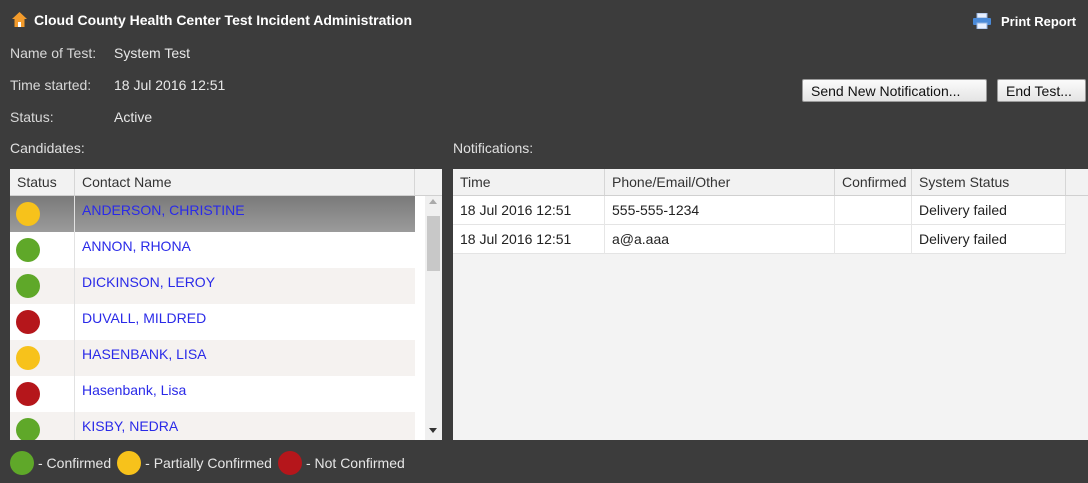 The width and height of the screenshot is (1088, 483). What do you see at coordinates (355, 463) in the screenshot?
I see `legend-not-confirmed-label: - Not Confirmed` at bounding box center [355, 463].